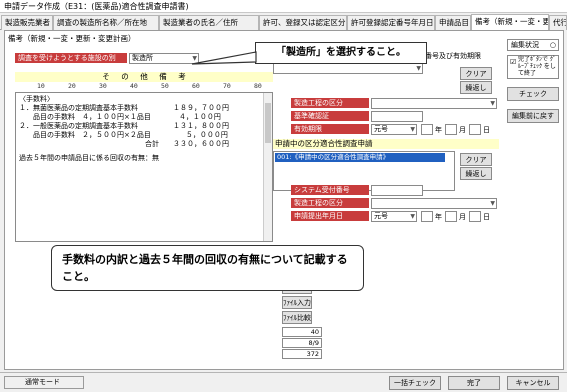 The height and width of the screenshot is (392, 567). What do you see at coordinates (386, 144) in the screenshot?
I see `applying-section-header: 申請中の区分適合性調査申請` at bounding box center [386, 144].